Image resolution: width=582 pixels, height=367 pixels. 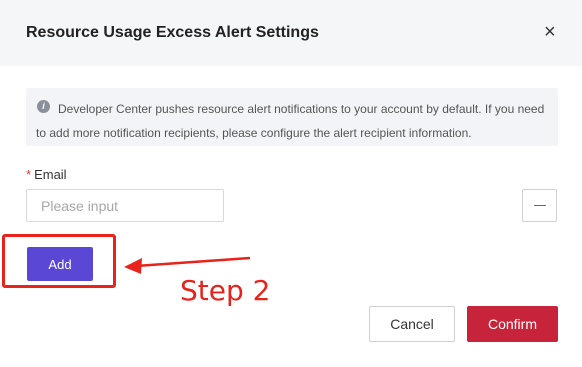 What do you see at coordinates (43, 106) in the screenshot?
I see `info-icon: i` at bounding box center [43, 106].